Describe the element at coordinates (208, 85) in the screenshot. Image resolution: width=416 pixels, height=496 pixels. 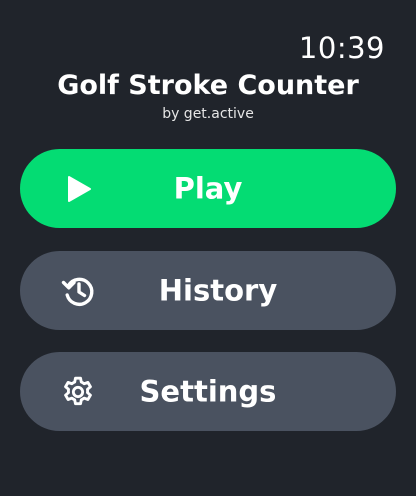
I see `app-title: Golf Stroke Counter` at that location.